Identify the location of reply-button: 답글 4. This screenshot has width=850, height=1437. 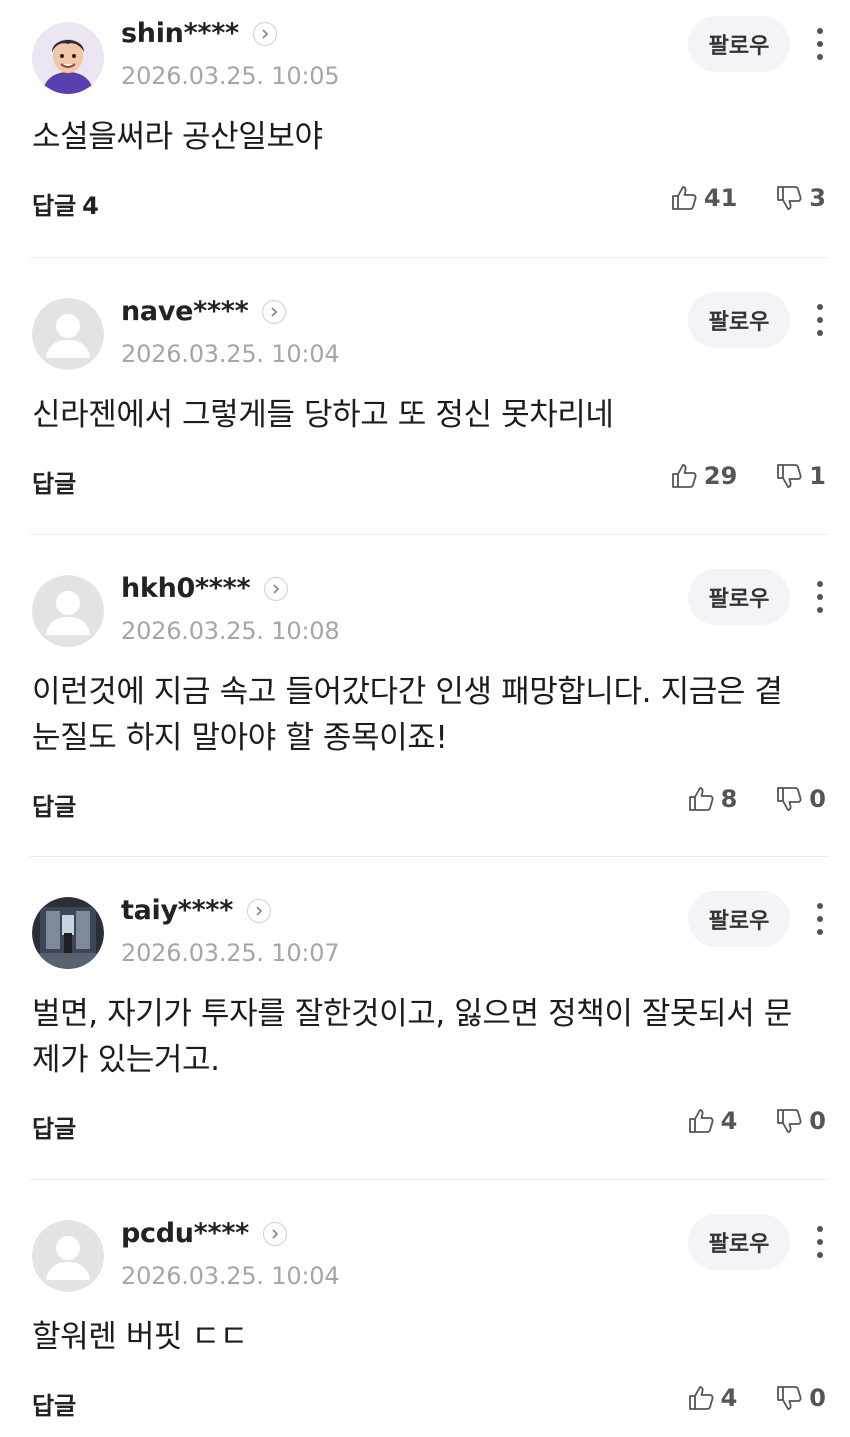
(65, 203).